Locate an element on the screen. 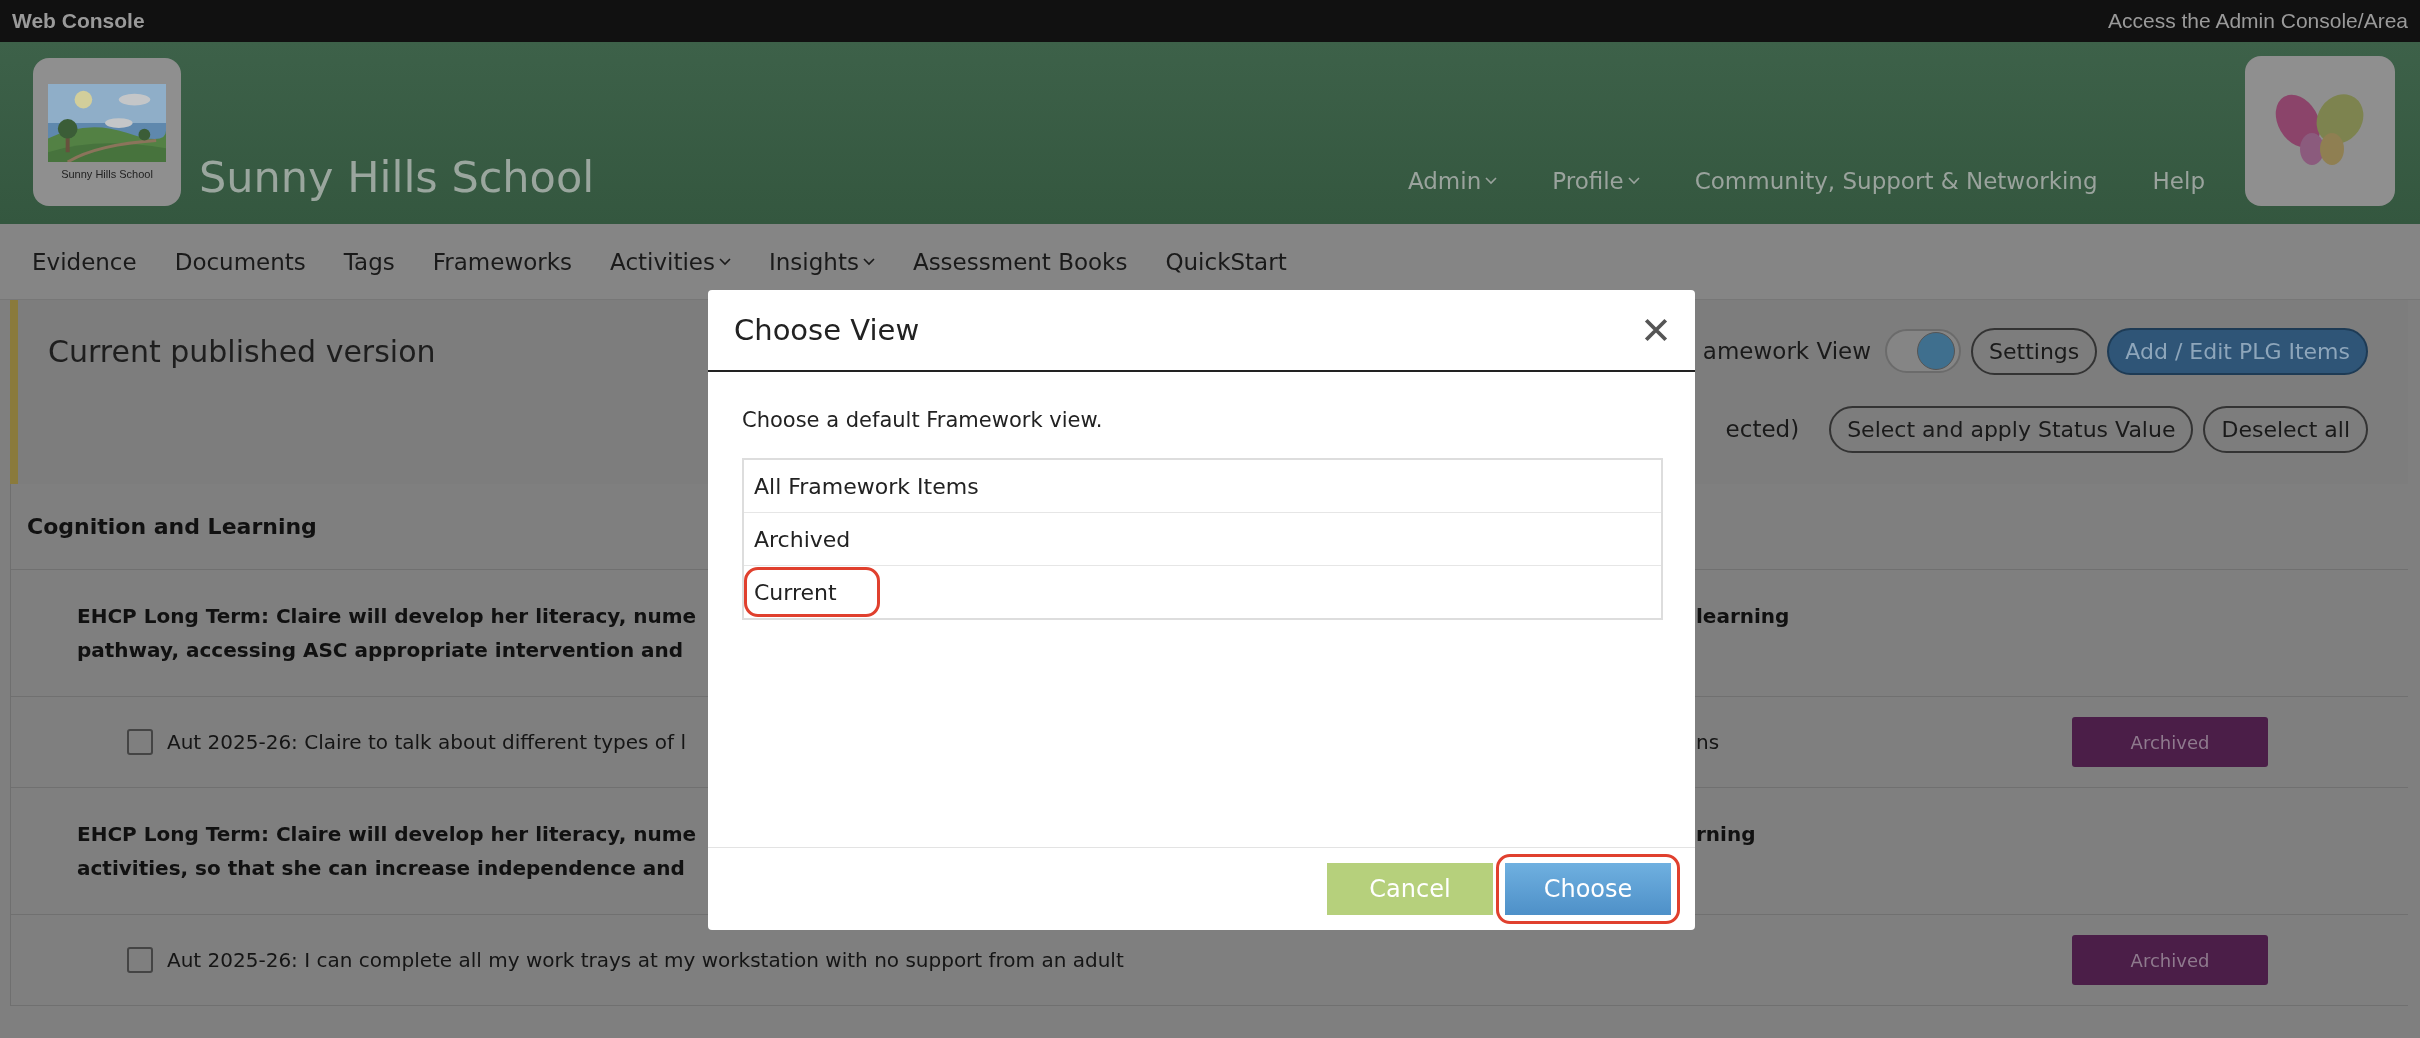 The width and height of the screenshot is (2420, 1038). menu-tab: Activities is located at coordinates (670, 261).